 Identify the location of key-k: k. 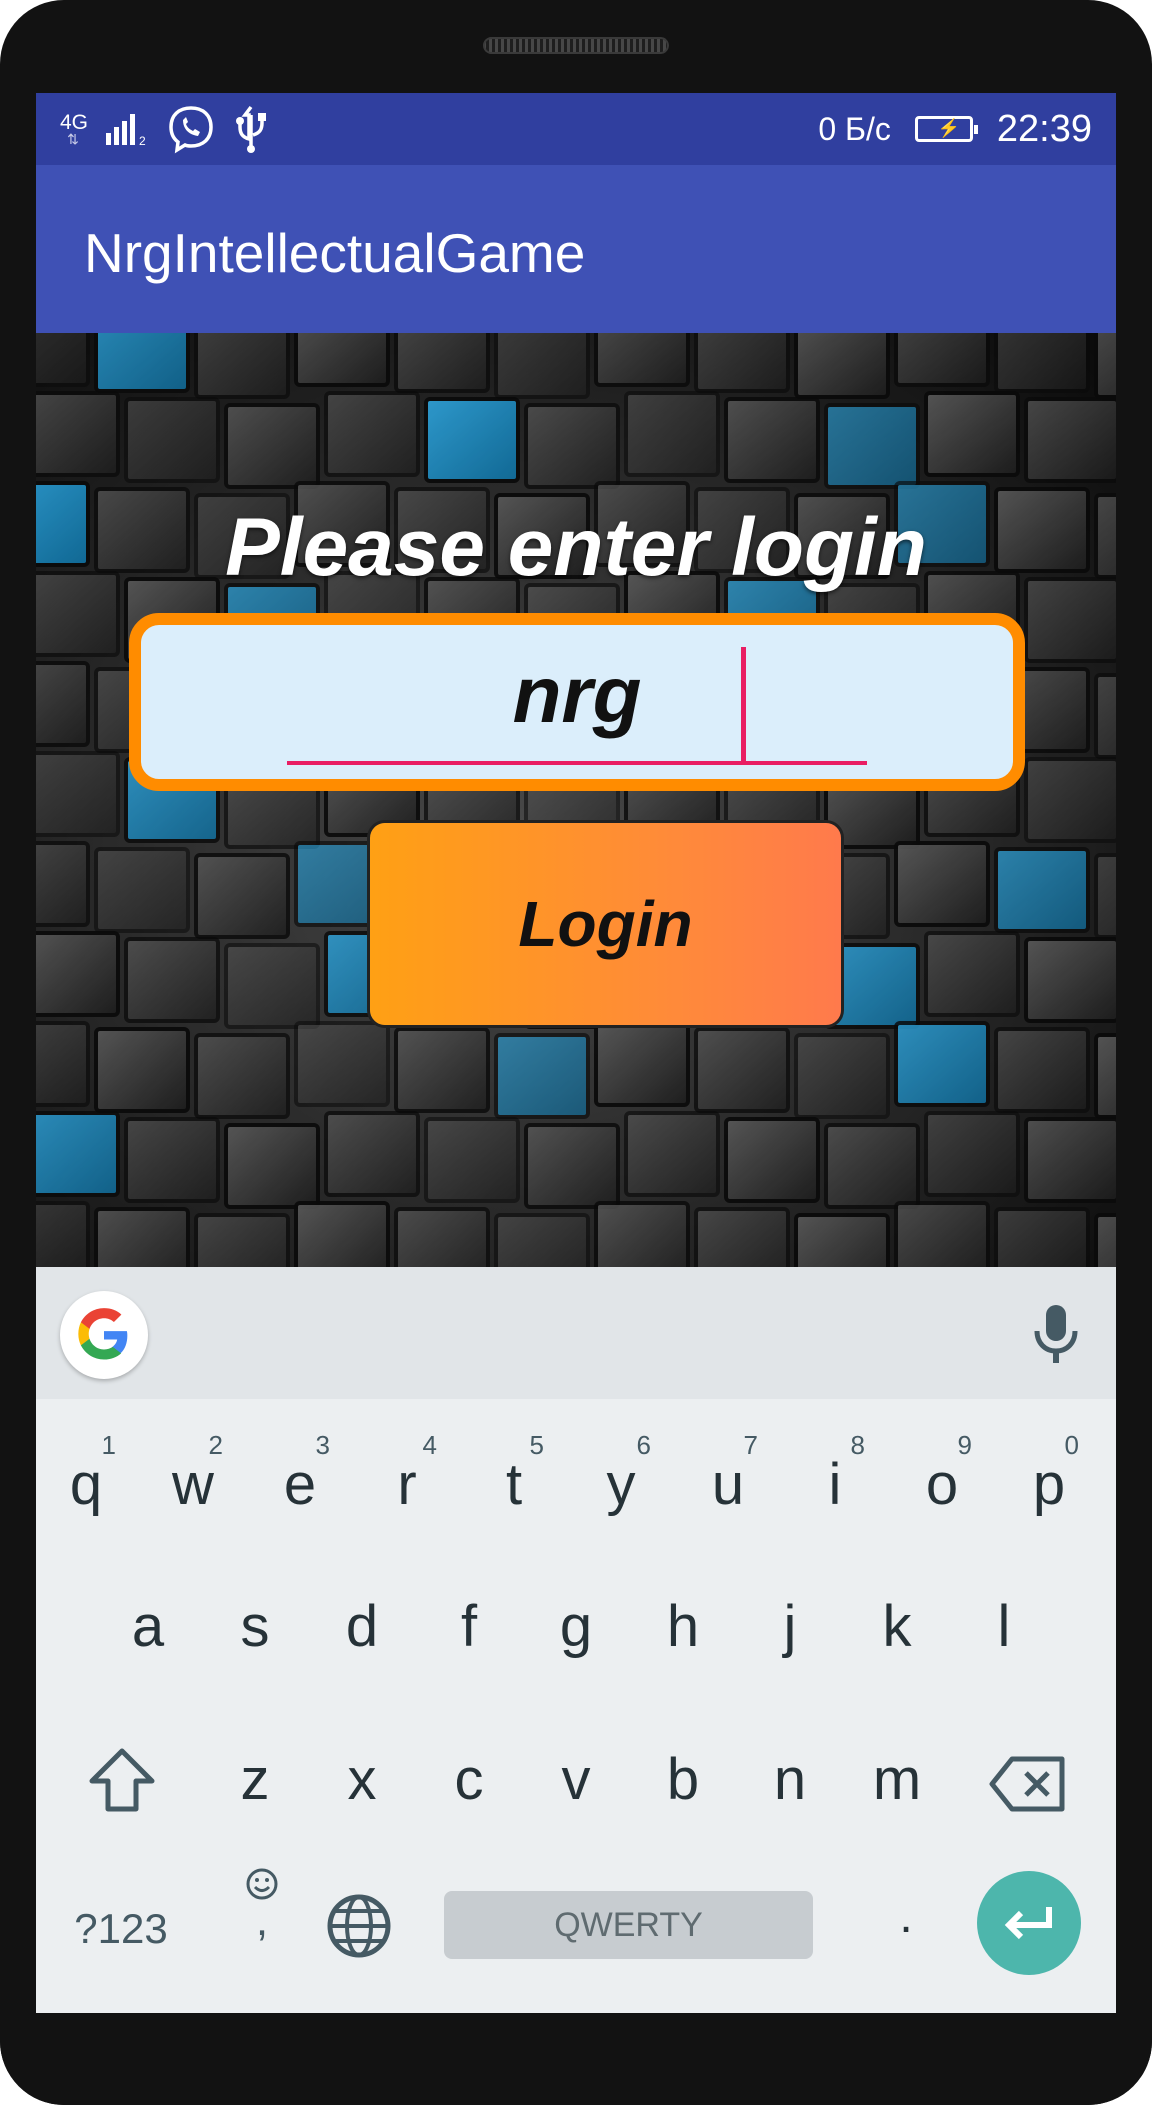
(897, 1627).